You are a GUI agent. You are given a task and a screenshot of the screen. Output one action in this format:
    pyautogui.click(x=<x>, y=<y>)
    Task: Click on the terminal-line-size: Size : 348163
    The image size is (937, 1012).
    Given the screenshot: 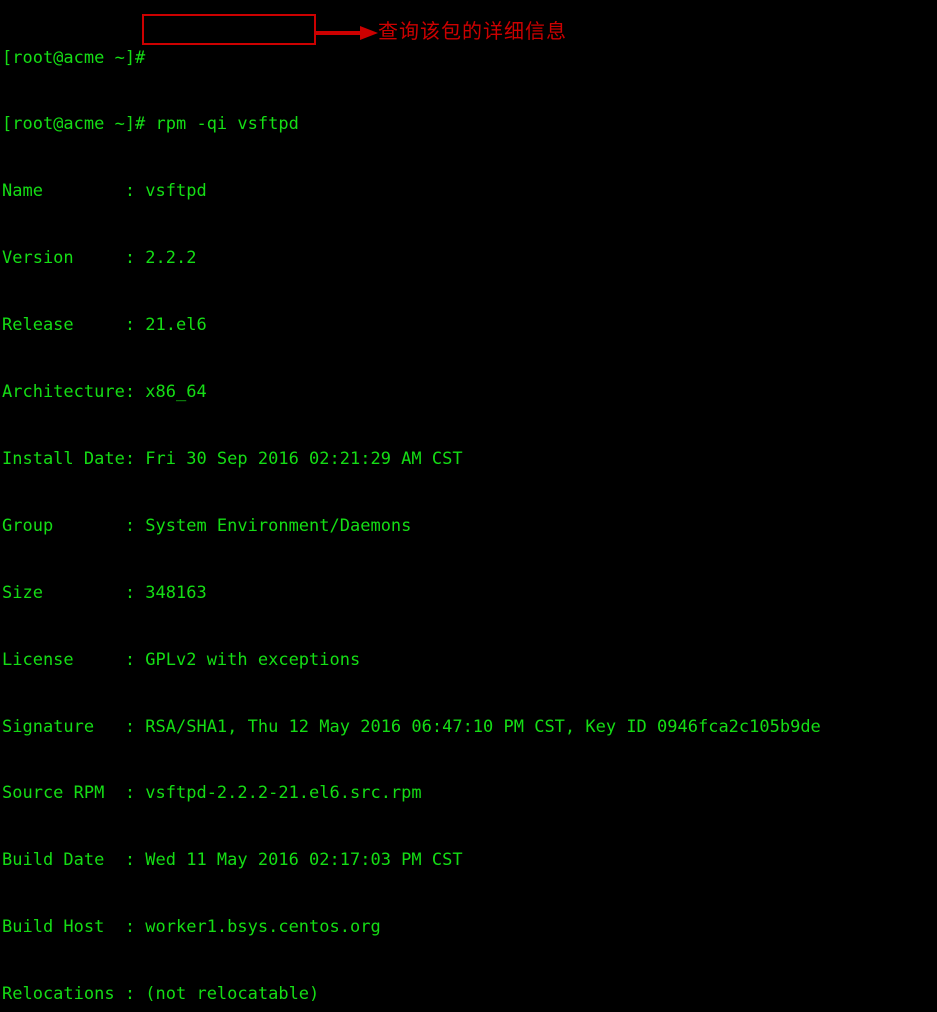 What is the action you would take?
    pyautogui.click(x=104, y=592)
    